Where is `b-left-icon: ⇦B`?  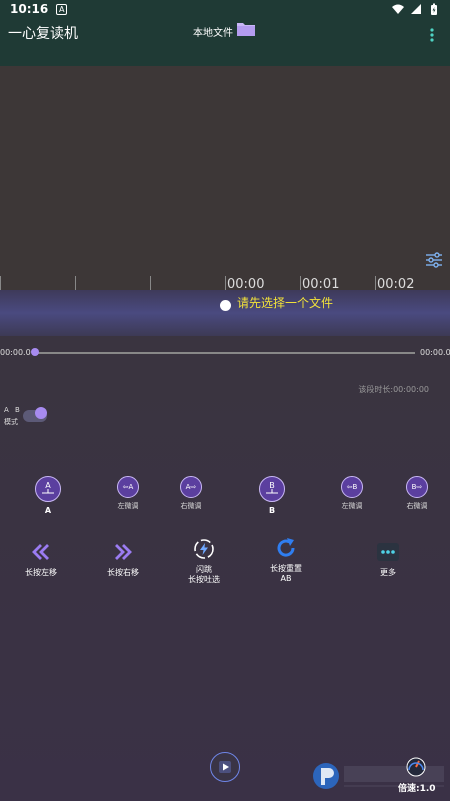
b-left-icon: ⇦B is located at coordinates (352, 487).